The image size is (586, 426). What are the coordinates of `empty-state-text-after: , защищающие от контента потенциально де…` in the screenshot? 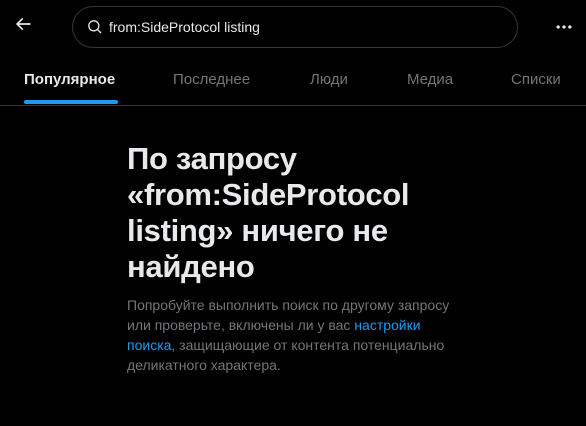 It's located at (286, 355).